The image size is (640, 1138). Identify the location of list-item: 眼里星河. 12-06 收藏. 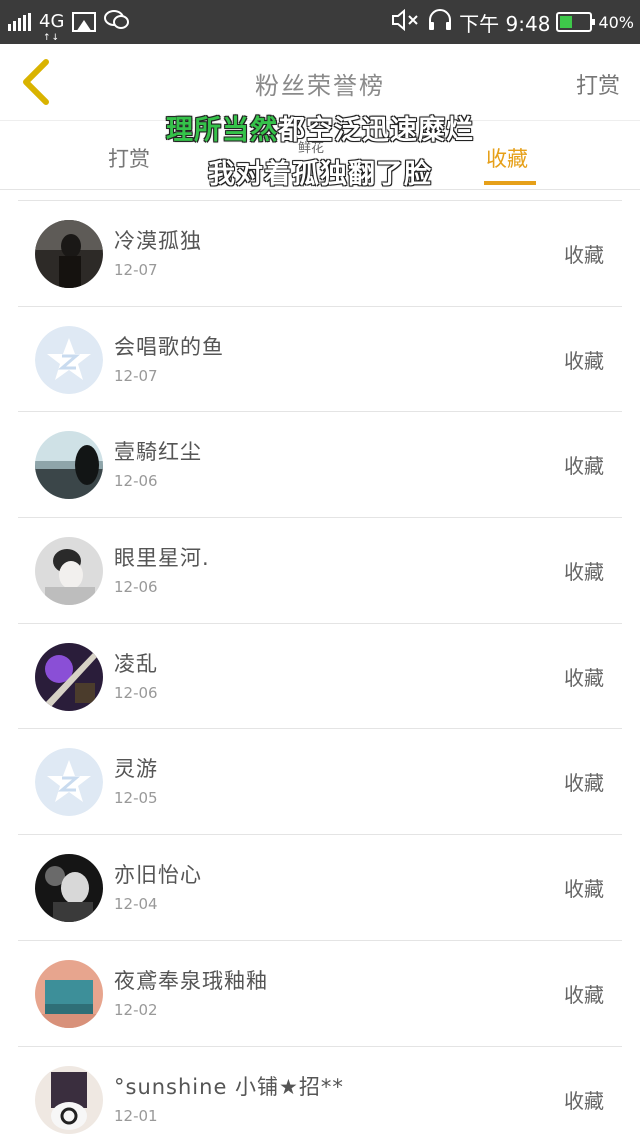
(320, 571).